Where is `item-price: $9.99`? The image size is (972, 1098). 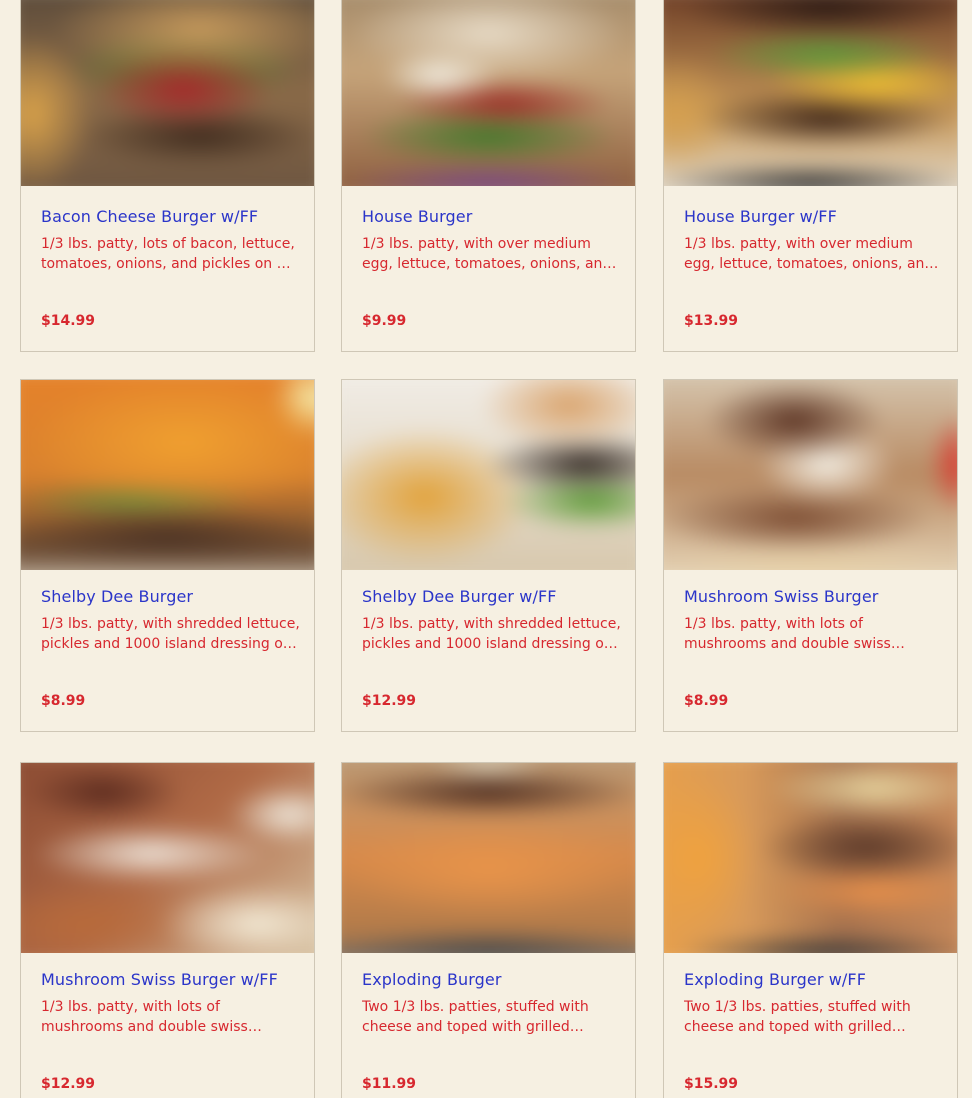
item-price: $9.99 is located at coordinates (384, 321).